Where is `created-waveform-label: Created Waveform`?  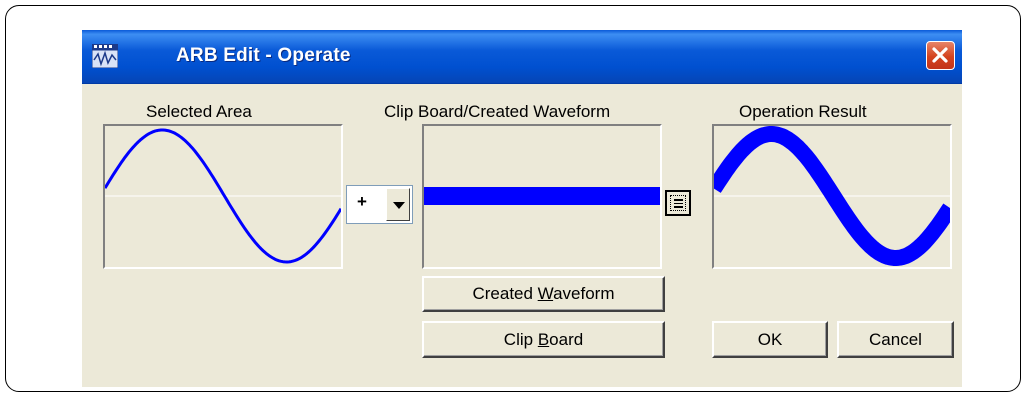
created-waveform-label: Created Waveform is located at coordinates (543, 293).